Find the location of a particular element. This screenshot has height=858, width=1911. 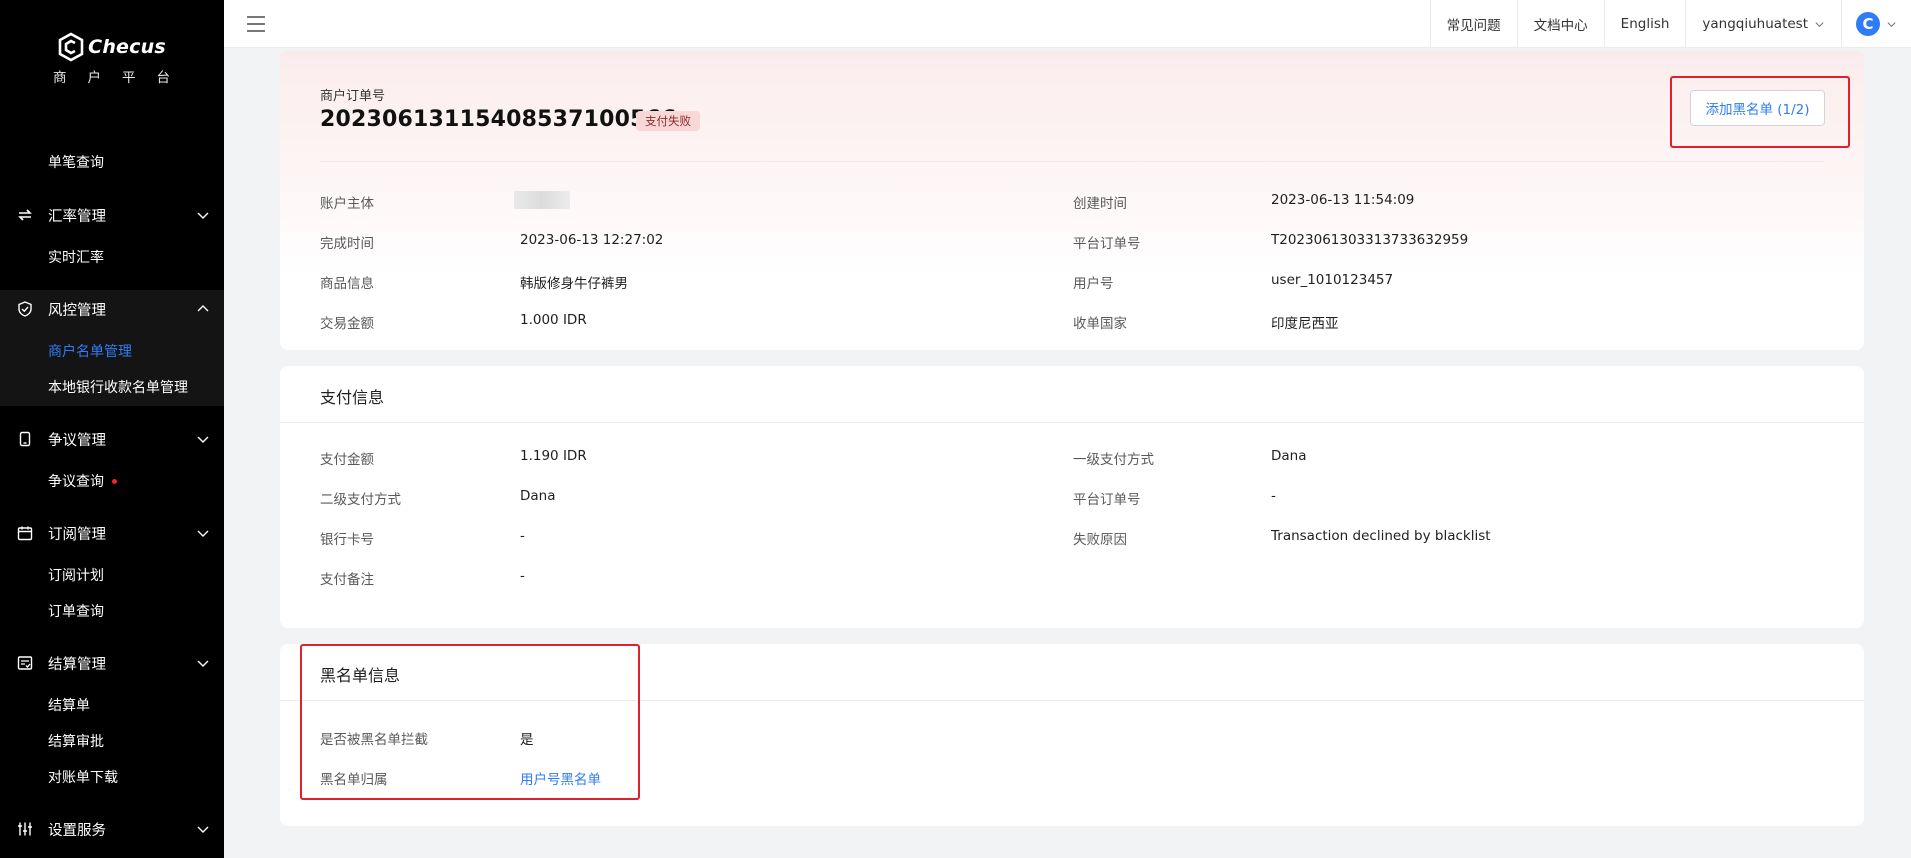

sidebar-item-label: 争议查询 is located at coordinates (76, 482).